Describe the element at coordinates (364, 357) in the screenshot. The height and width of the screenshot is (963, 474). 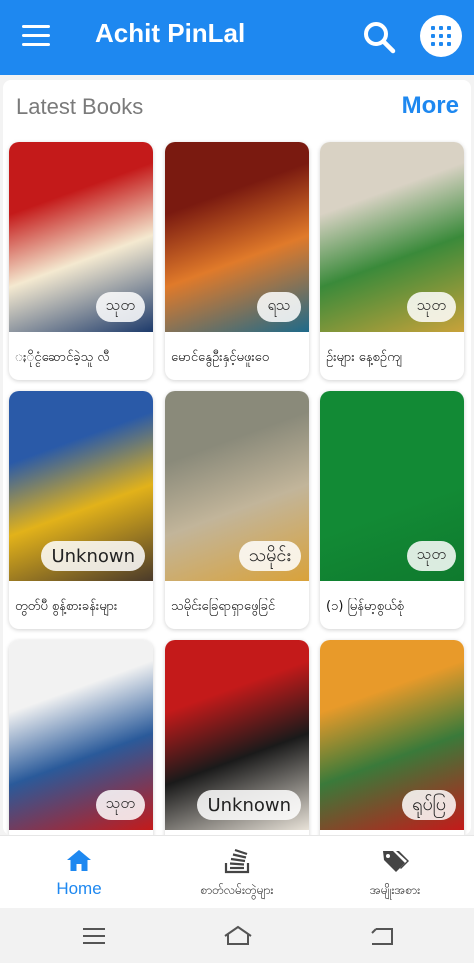
I see `book-title: ဥ်းများ နေ့စဉ်ကျ` at that location.